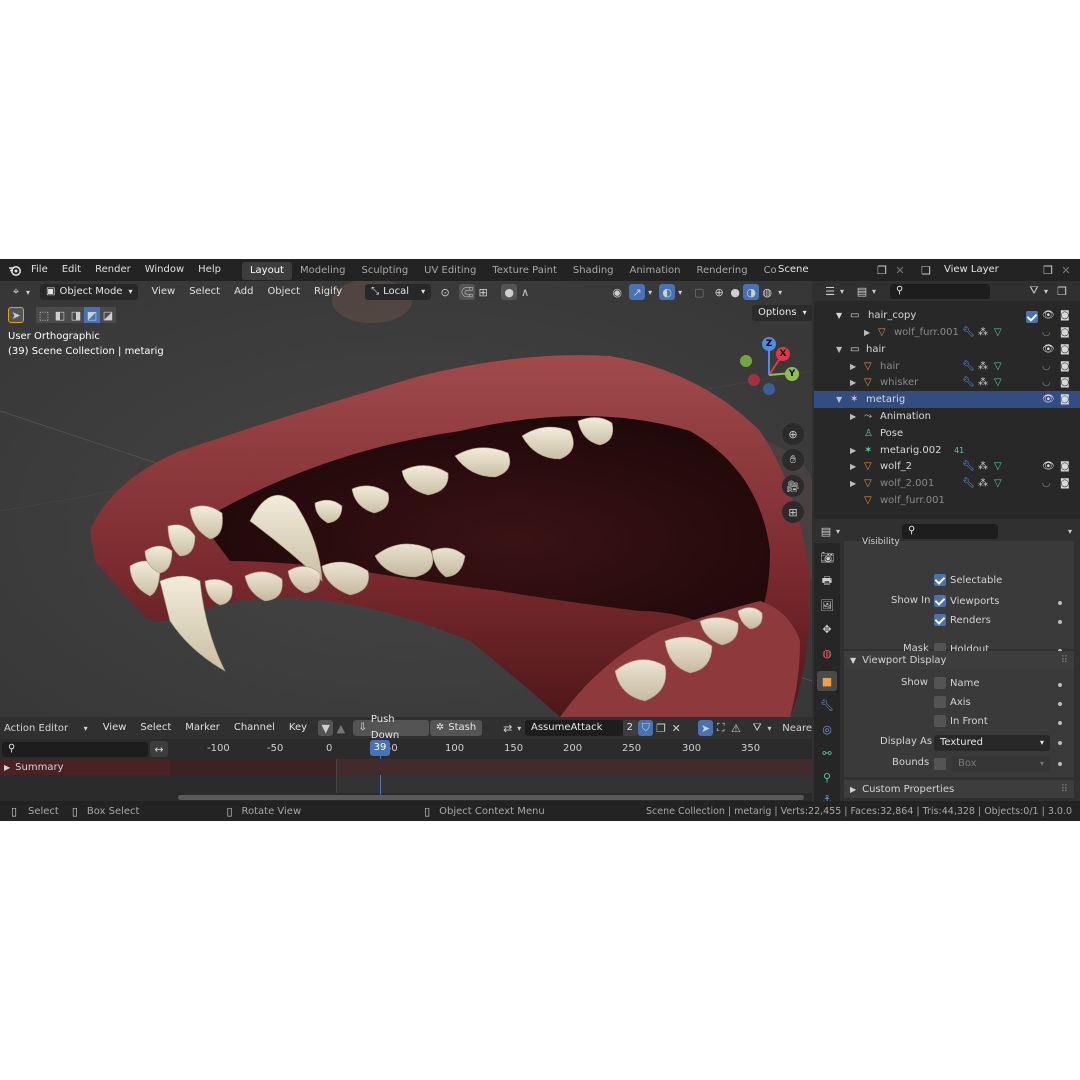  What do you see at coordinates (947, 500) in the screenshot?
I see `outliner-row: ▽ wolf_furr.001` at bounding box center [947, 500].